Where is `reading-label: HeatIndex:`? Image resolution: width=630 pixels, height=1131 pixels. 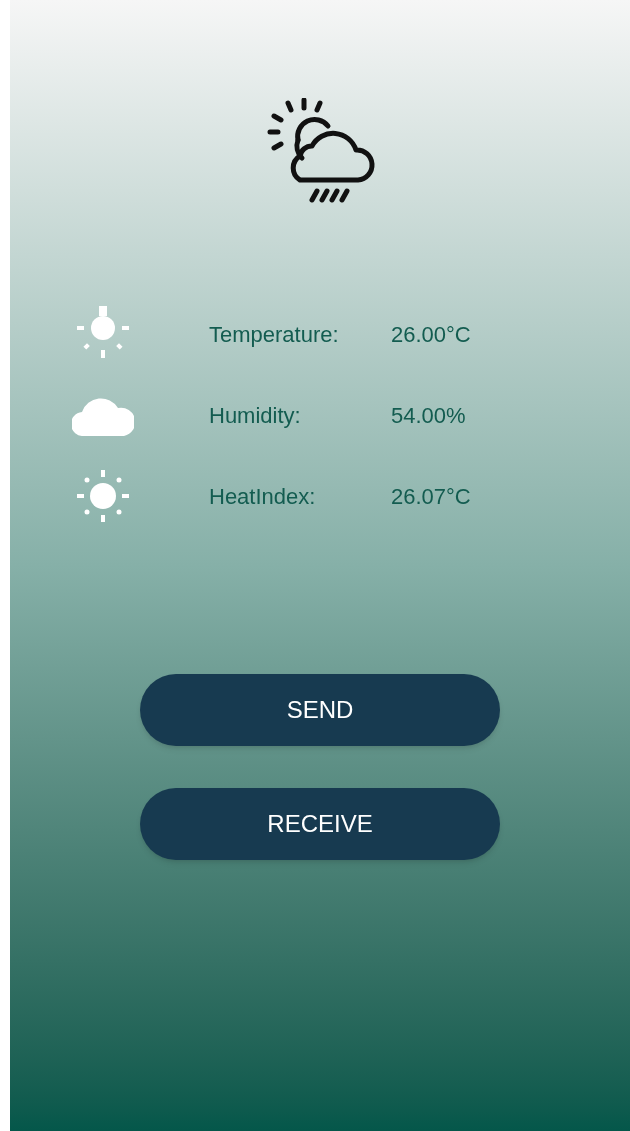 reading-label: HeatIndex: is located at coordinates (263, 496).